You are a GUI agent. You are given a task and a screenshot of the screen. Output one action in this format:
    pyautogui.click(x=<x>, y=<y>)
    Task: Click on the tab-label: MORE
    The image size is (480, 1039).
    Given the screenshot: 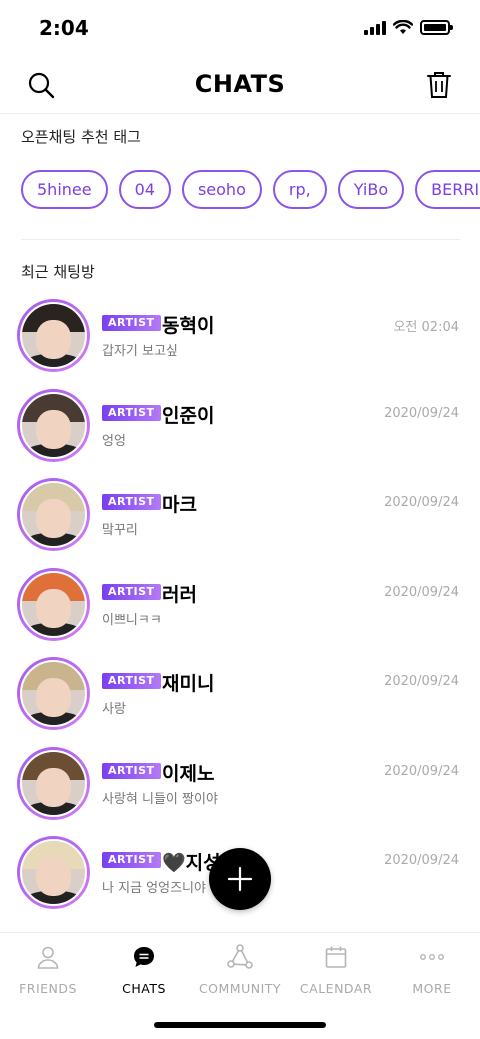 What is the action you would take?
    pyautogui.click(x=432, y=988)
    